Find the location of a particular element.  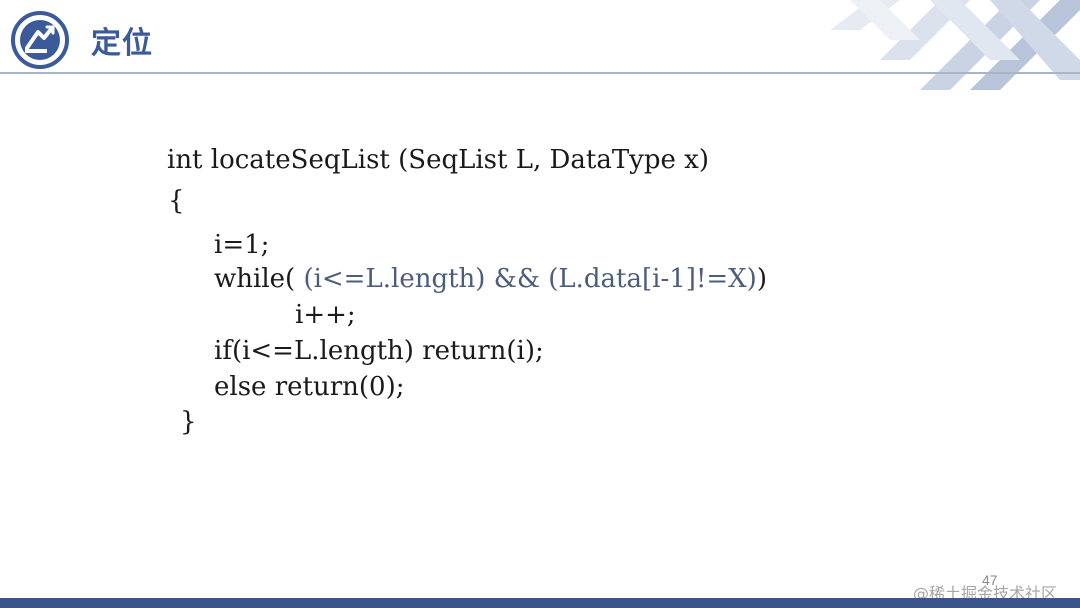

code-close-brace: } is located at coordinates (188, 422).